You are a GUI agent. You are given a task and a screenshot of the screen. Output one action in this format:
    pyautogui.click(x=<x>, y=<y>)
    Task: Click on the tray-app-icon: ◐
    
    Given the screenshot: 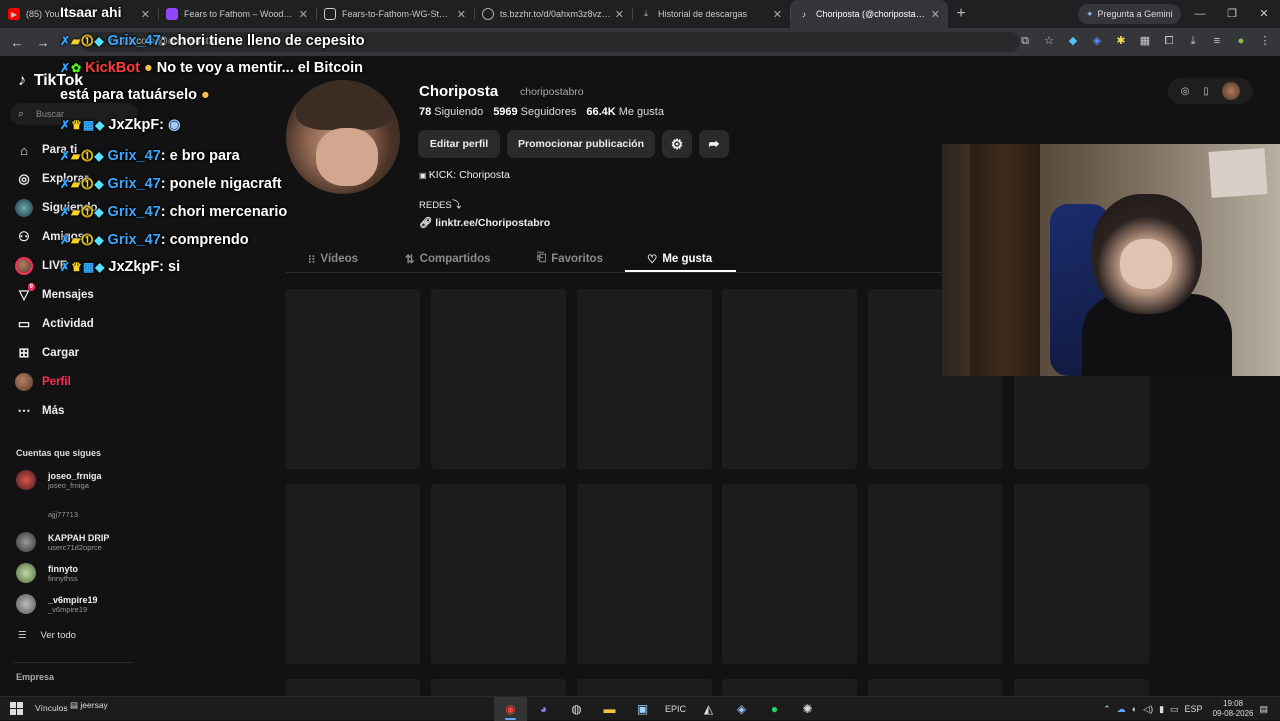 What is the action you would take?
    pyautogui.click(x=1134, y=709)
    